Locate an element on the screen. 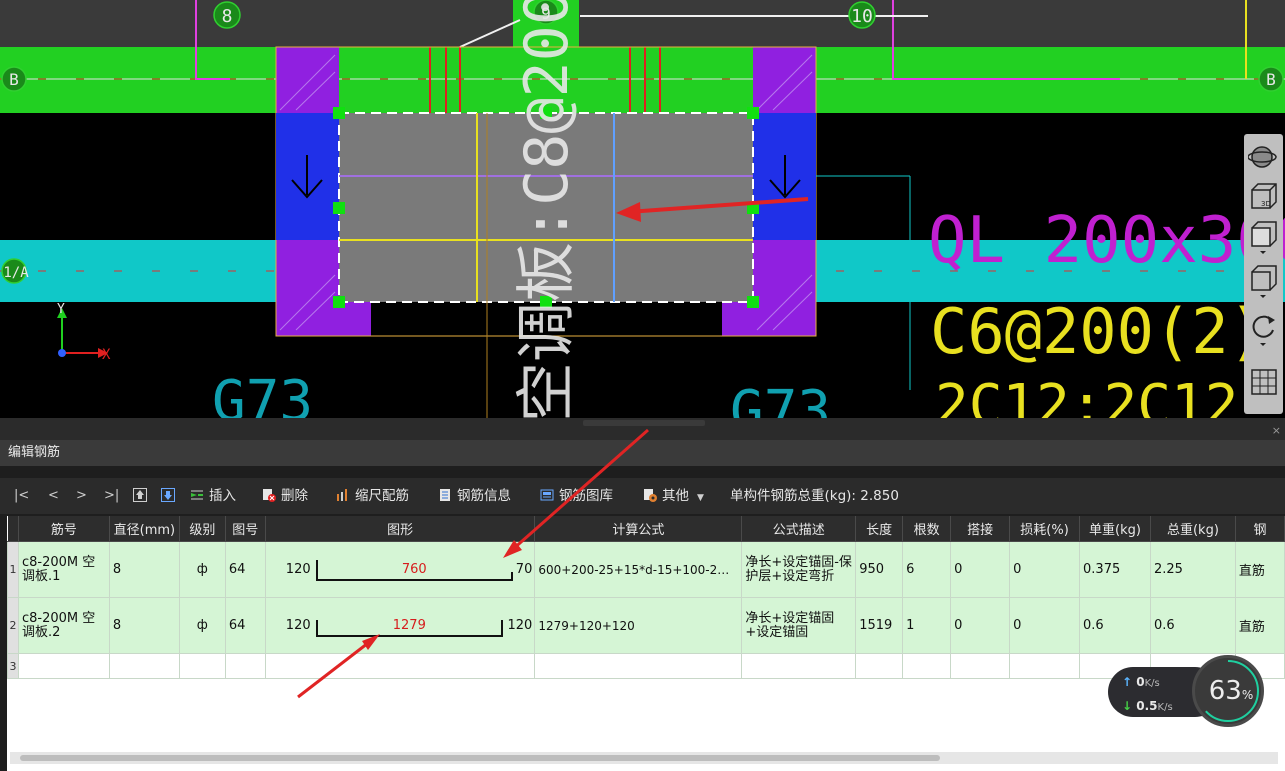 This screenshot has height=771, width=1285. col-header-desc: 公式描述 is located at coordinates (799, 529).